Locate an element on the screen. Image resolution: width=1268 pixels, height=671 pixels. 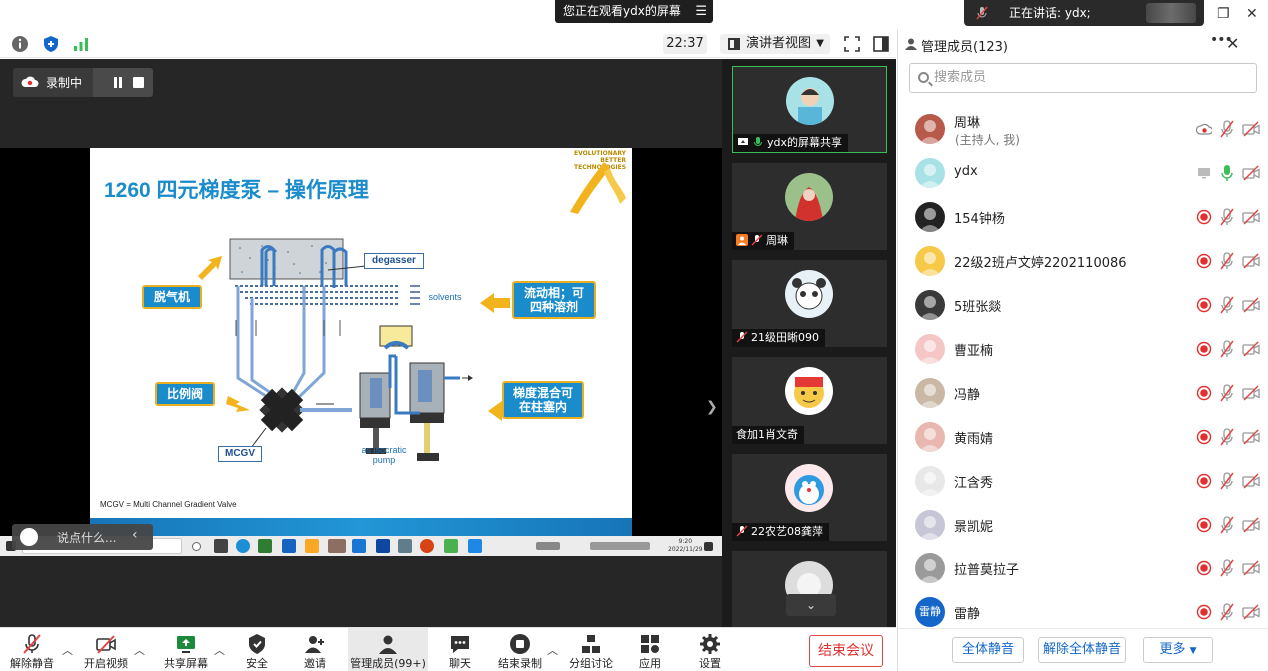
close-panel-icon: ✕ is located at coordinates (1232, 43).